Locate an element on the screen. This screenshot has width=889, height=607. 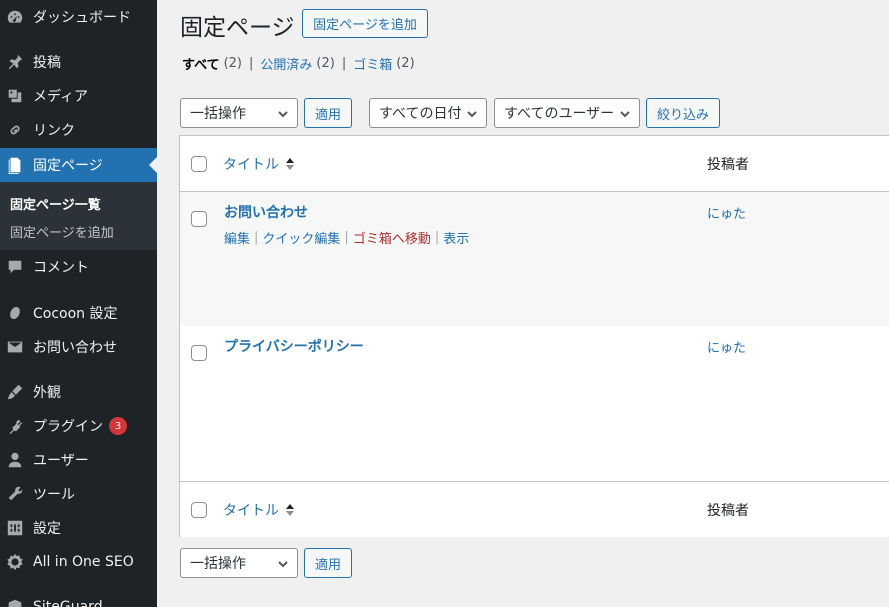
menu-media: メディア is located at coordinates (78, 96).